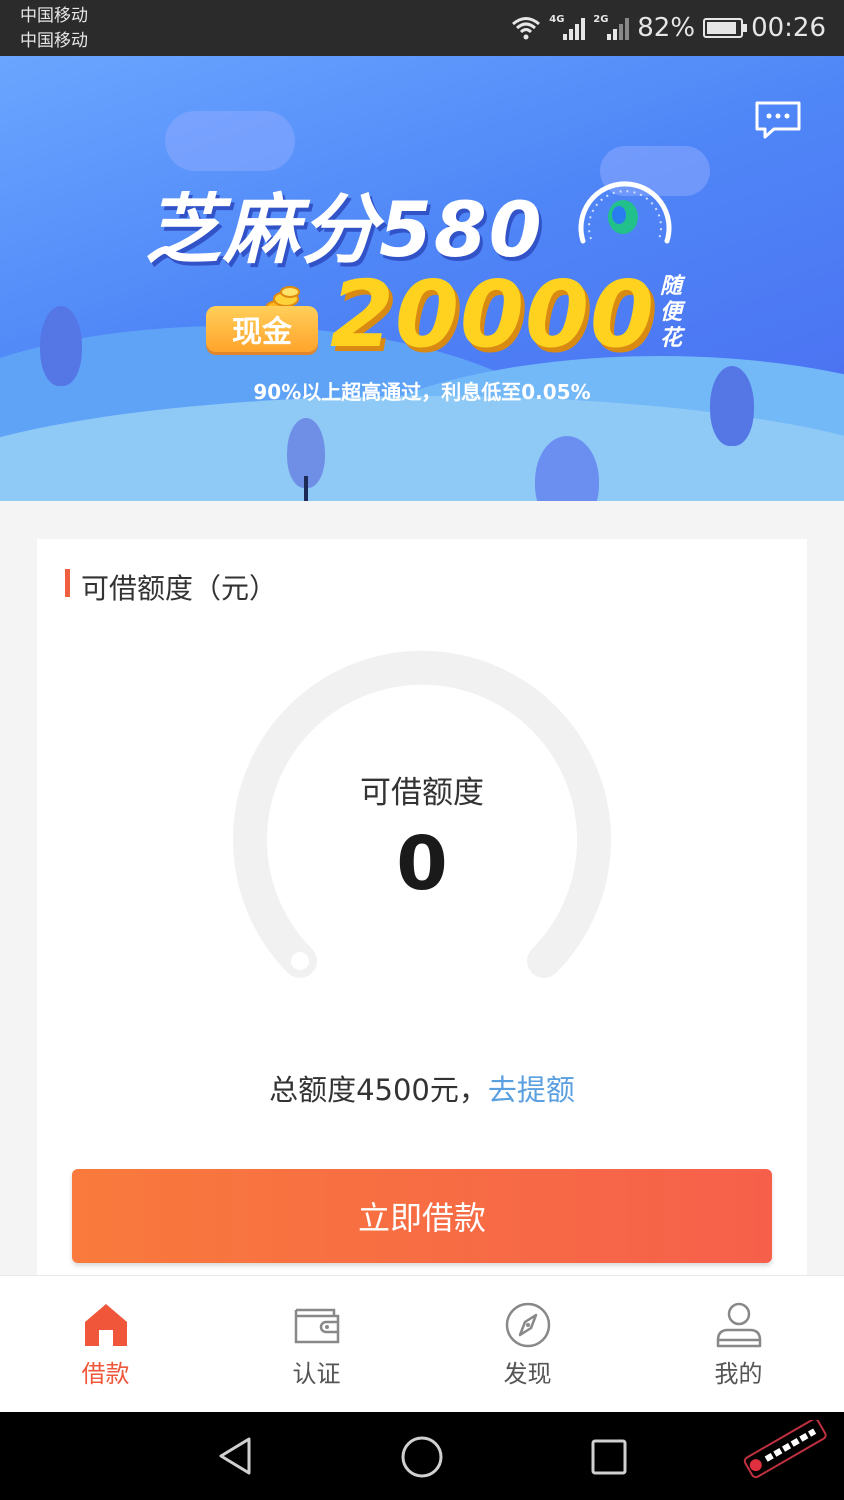  What do you see at coordinates (306, 488) in the screenshot?
I see `tree-trunk` at bounding box center [306, 488].